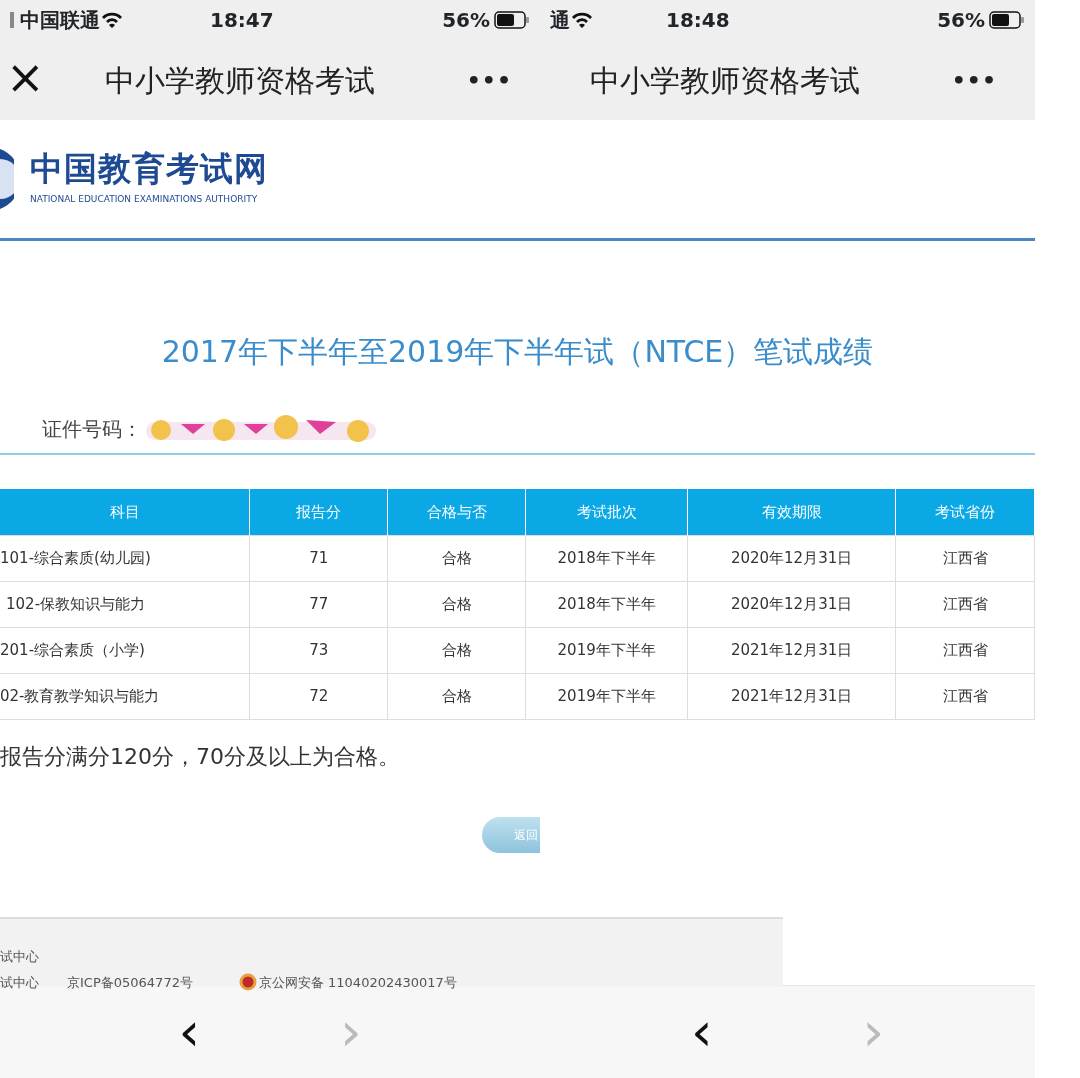 This screenshot has height=1078, width=1080. I want to click on table-cell: 72, so click(319, 695).